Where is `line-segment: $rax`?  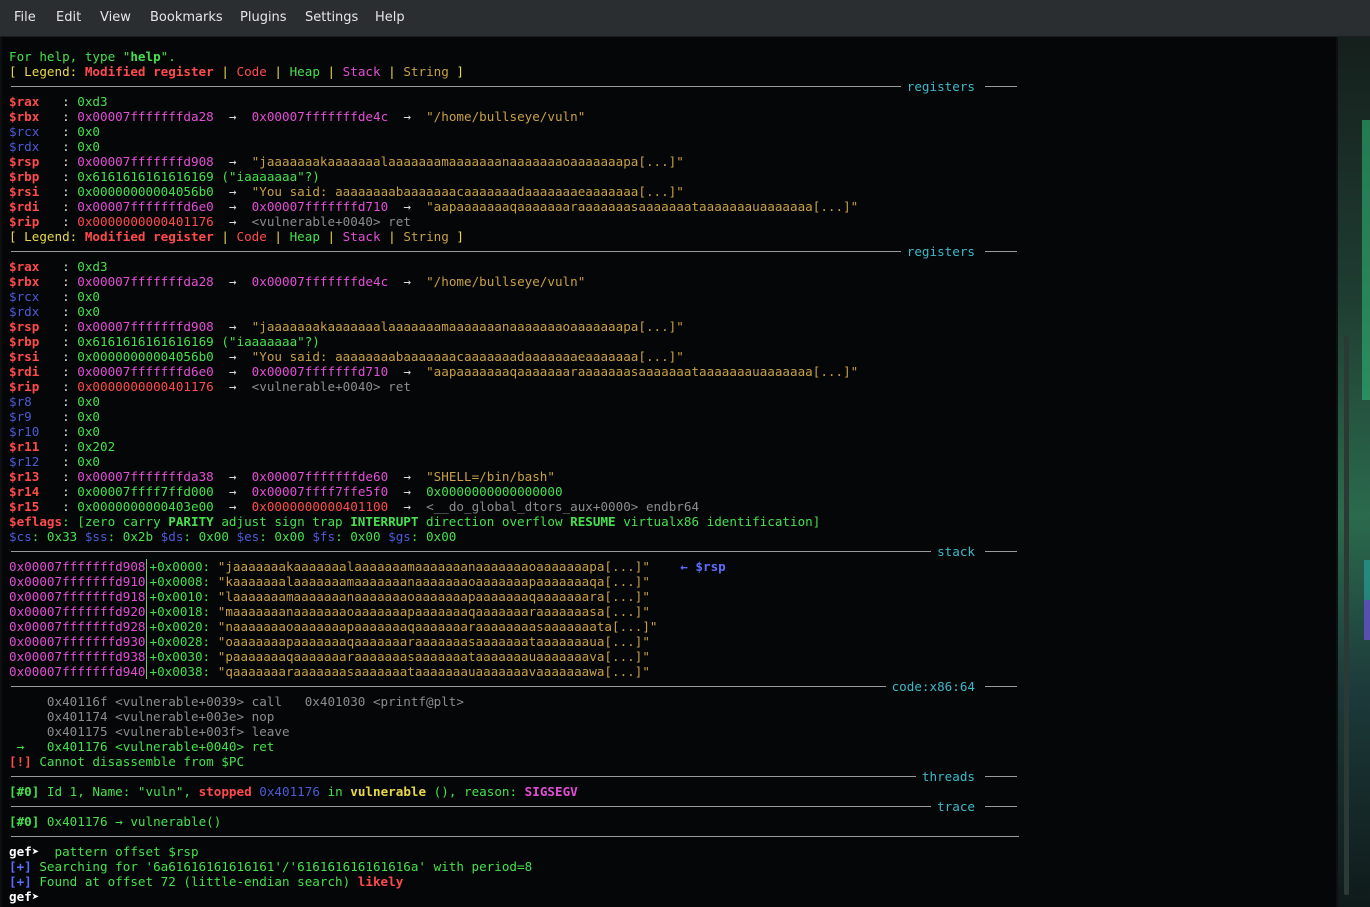
line-segment: $rax is located at coordinates (24, 266).